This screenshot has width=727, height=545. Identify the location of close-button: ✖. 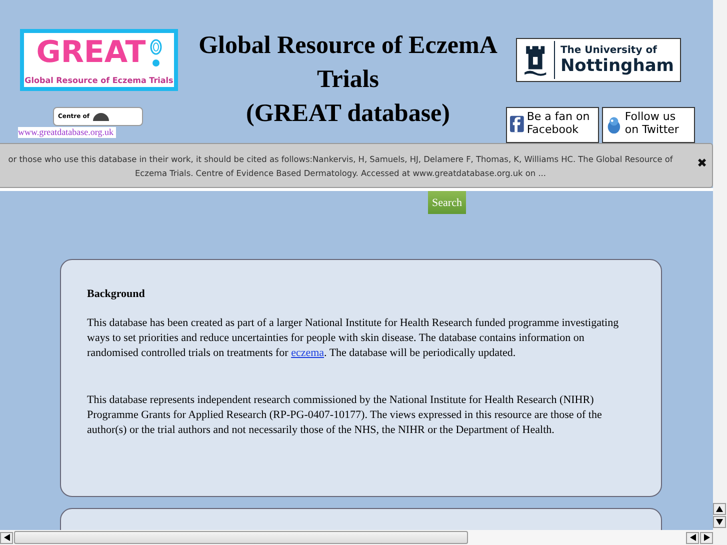
(702, 163).